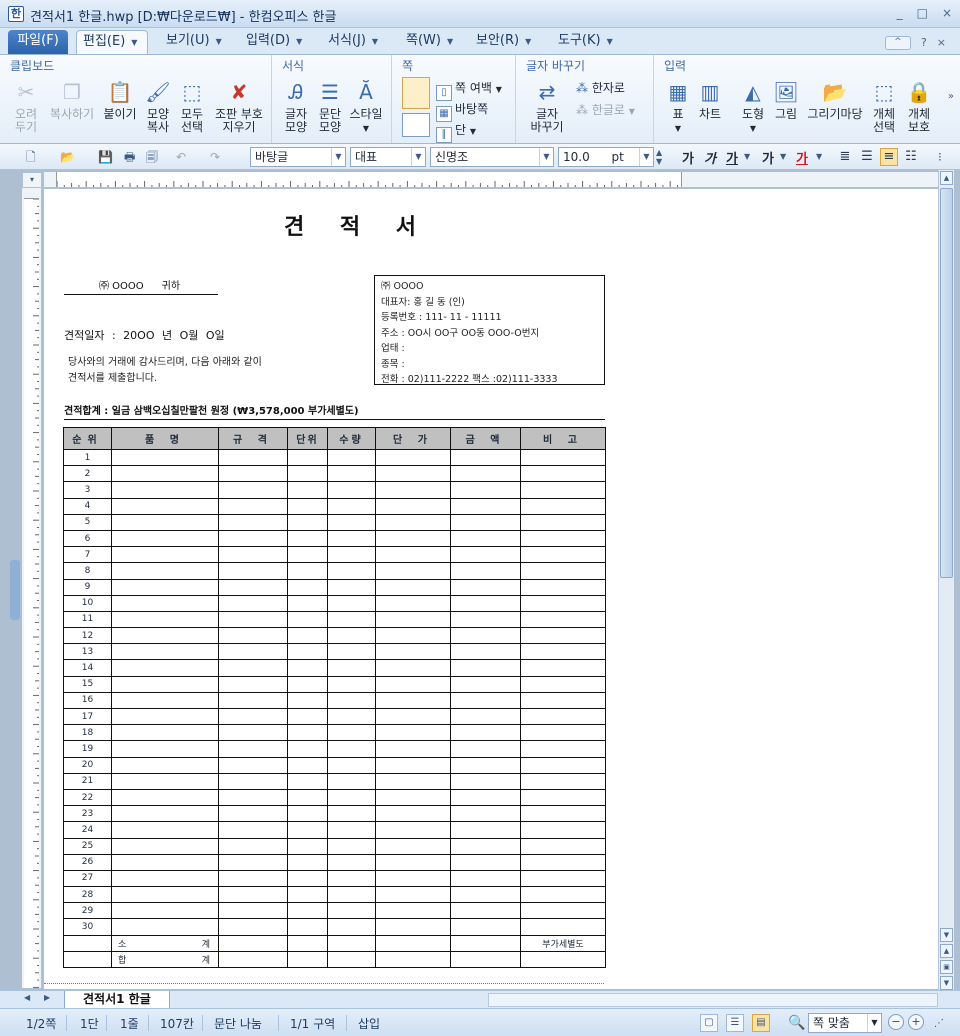 The height and width of the screenshot is (1036, 960). I want to click on copy-button: ❐ 복사하기, so click(72, 100).